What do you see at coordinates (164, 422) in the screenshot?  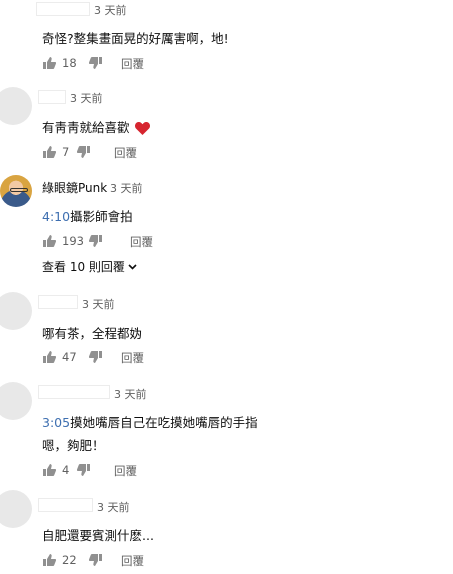 I see `comment-text-body: 摸她嘴唇自己在吃摸她嘴唇的手指` at bounding box center [164, 422].